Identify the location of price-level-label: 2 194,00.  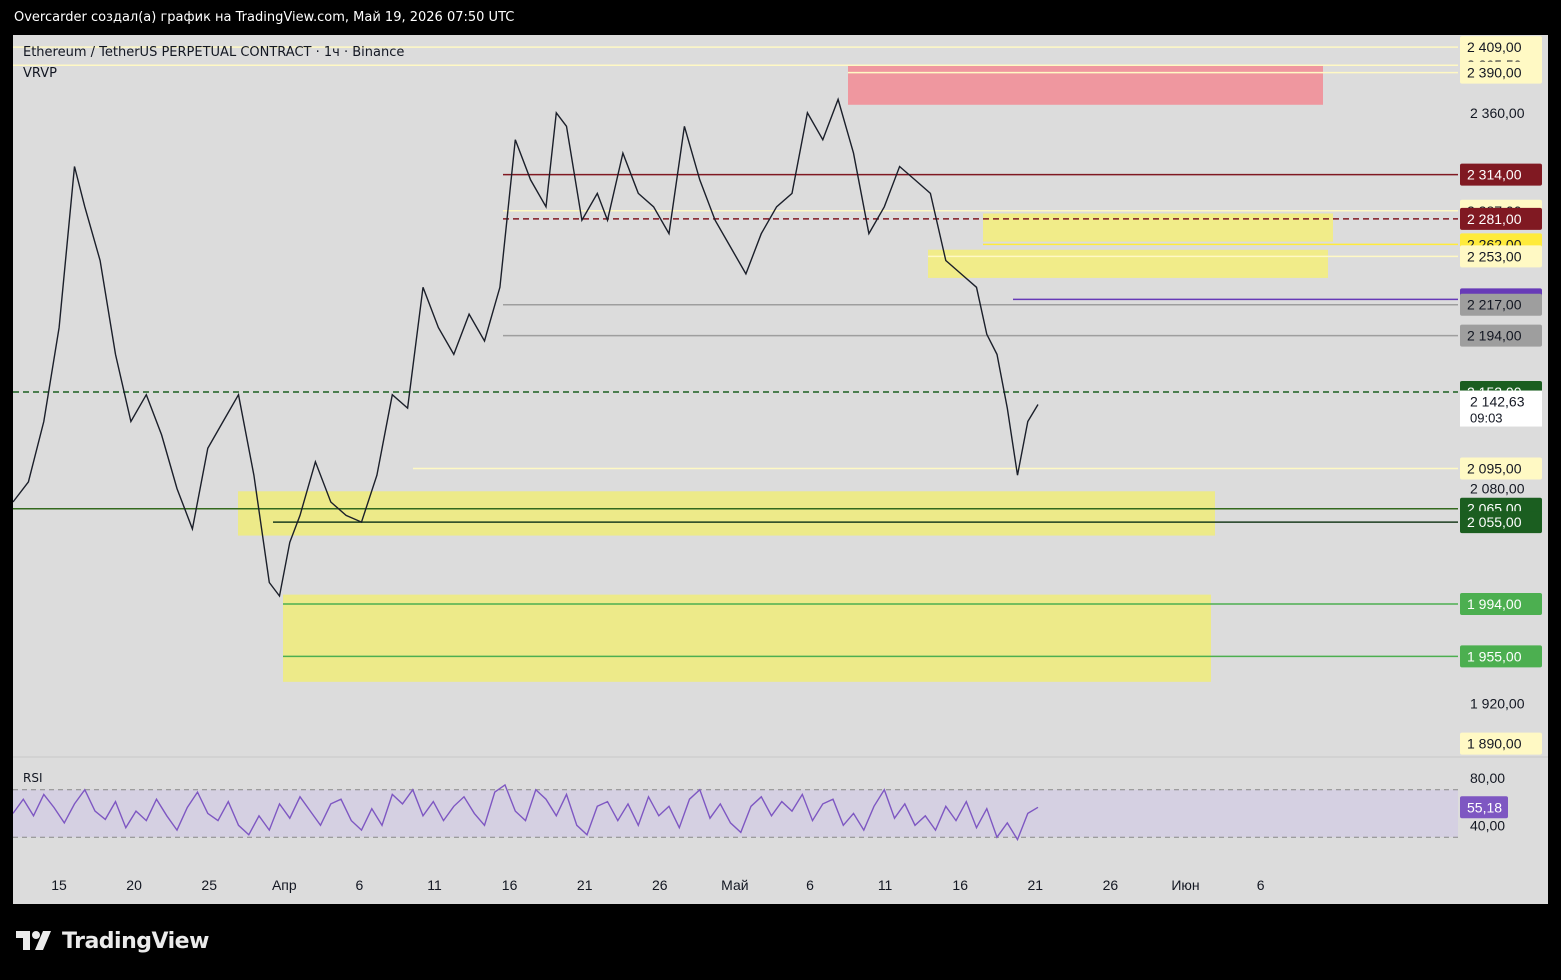
(1494, 336).